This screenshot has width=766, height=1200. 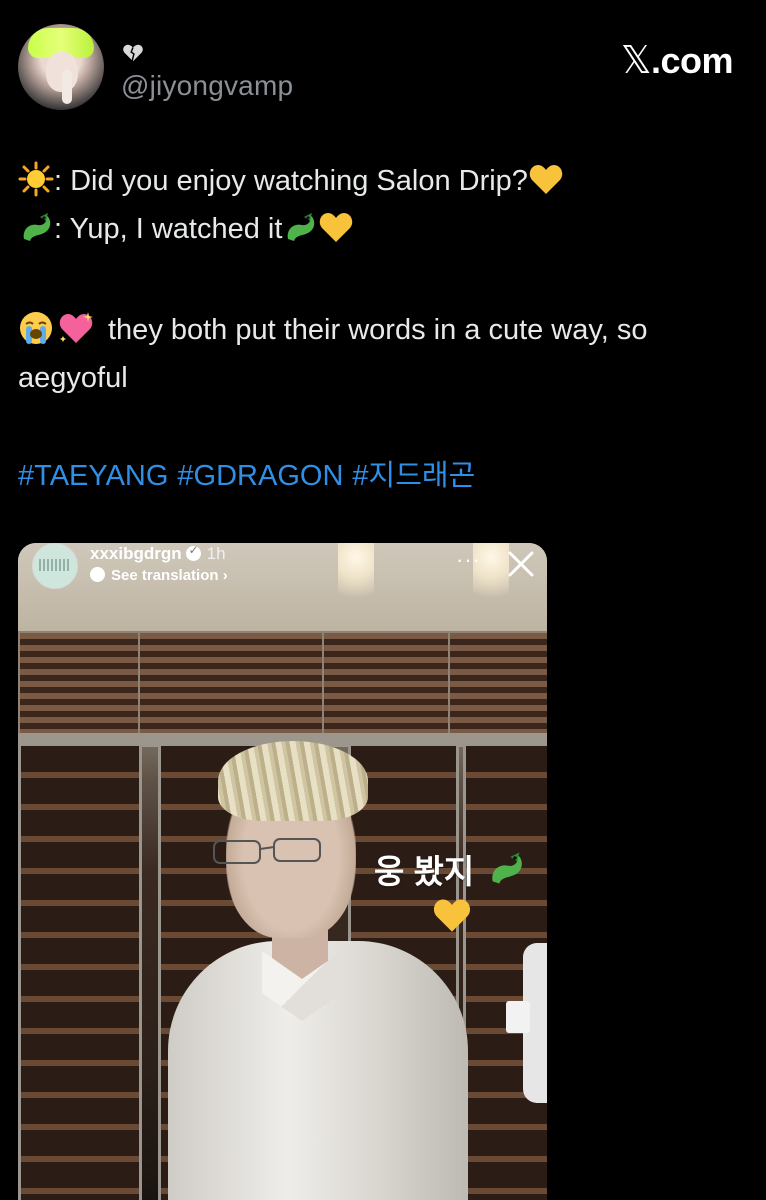 I want to click on story-user: xxxibgdrgn 1h, so click(x=158, y=553).